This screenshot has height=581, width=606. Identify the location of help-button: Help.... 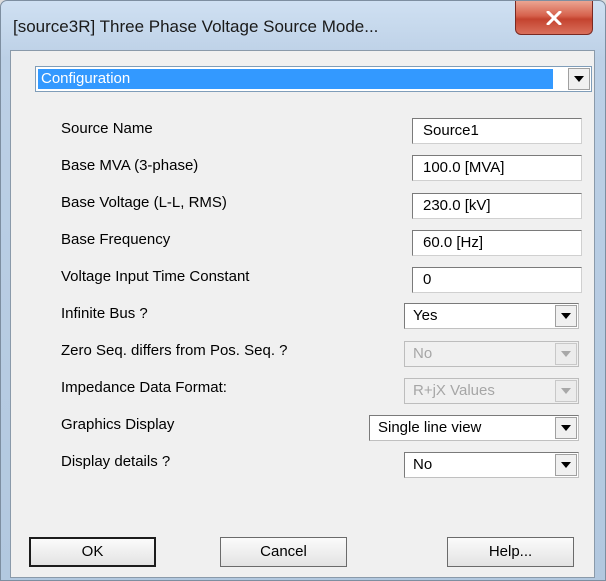
(510, 552).